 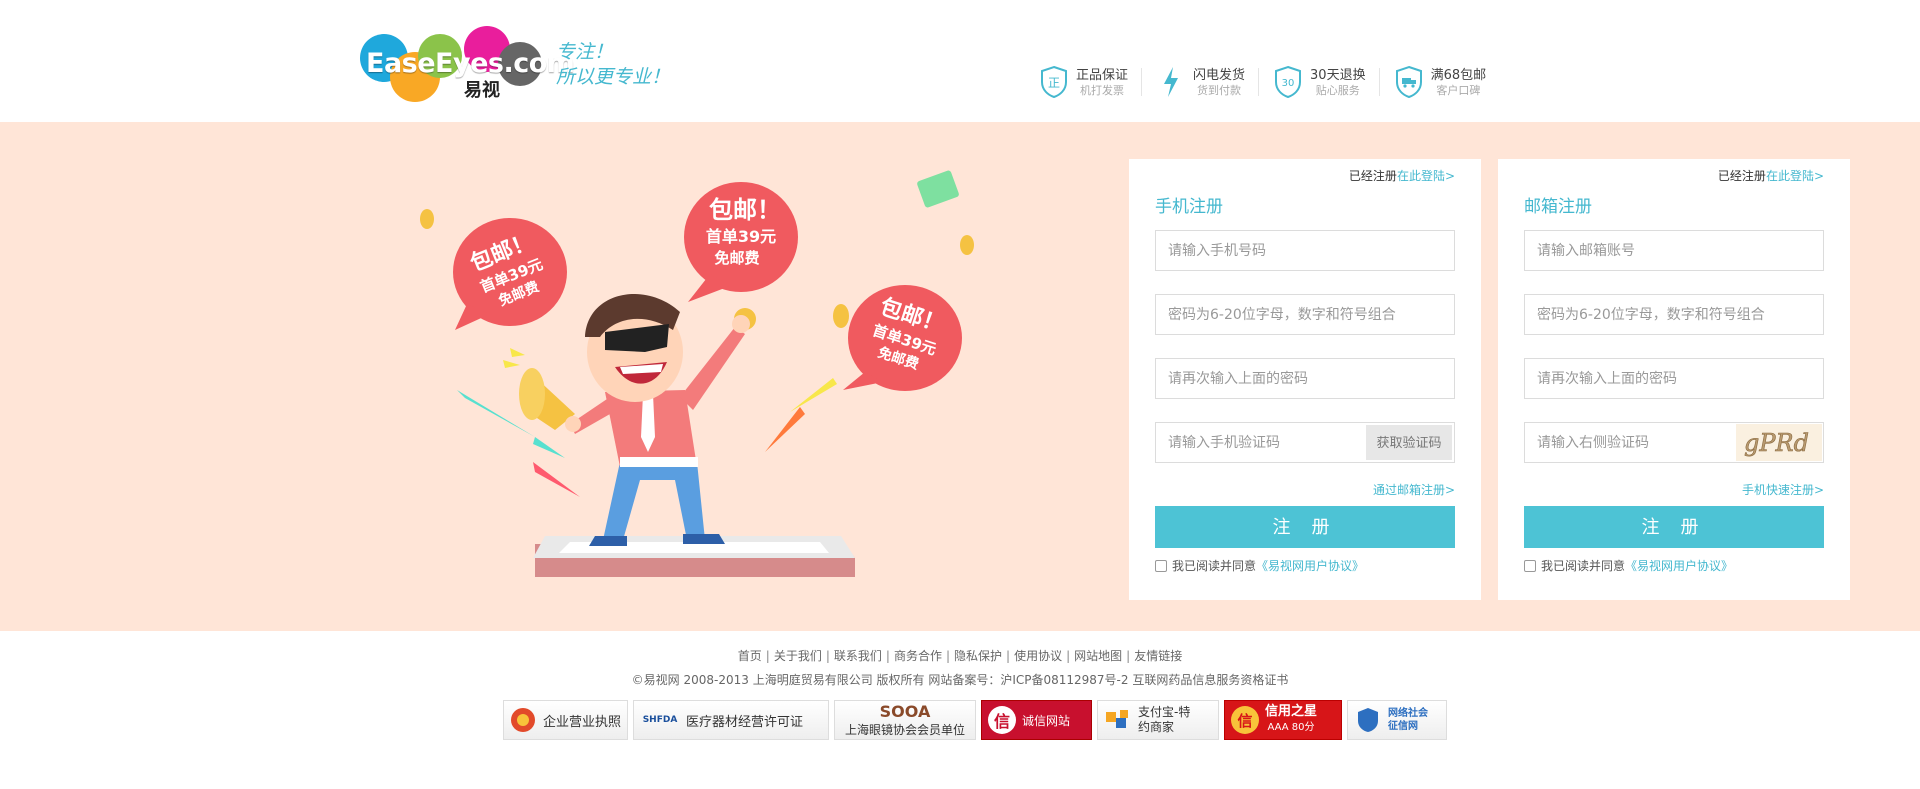 What do you see at coordinates (1338, 75) in the screenshot?
I see `guarantee-title: 30天退换` at bounding box center [1338, 75].